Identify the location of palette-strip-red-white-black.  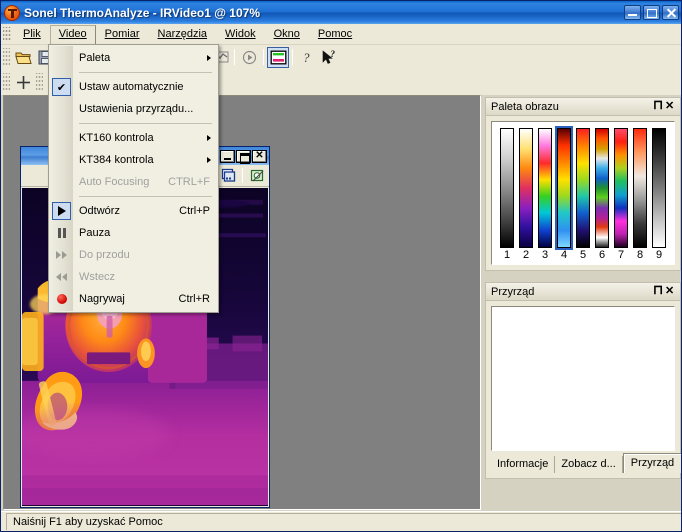
(640, 188).